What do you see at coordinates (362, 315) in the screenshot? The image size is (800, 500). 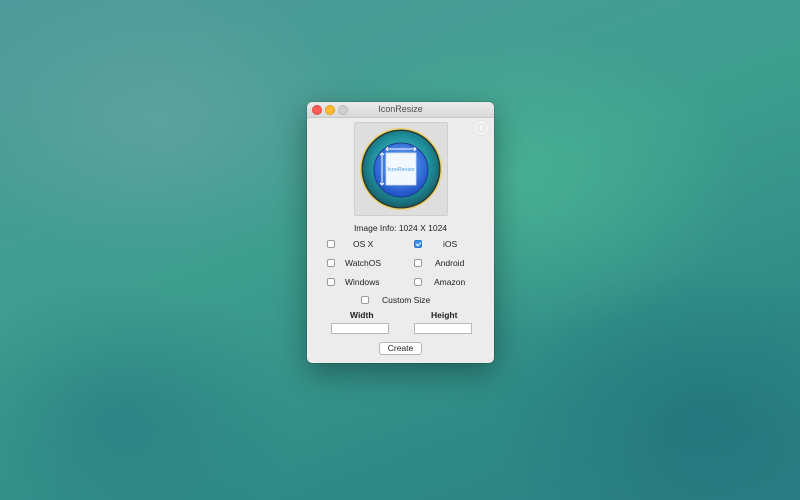 I see `width-label: Width` at bounding box center [362, 315].